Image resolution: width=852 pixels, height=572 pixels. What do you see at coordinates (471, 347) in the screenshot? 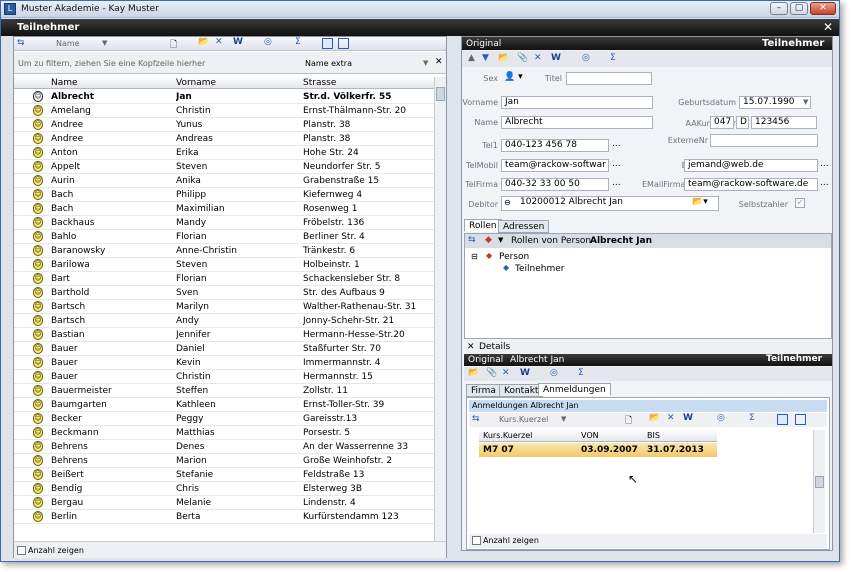
I see `close-icon: ✕` at bounding box center [471, 347].